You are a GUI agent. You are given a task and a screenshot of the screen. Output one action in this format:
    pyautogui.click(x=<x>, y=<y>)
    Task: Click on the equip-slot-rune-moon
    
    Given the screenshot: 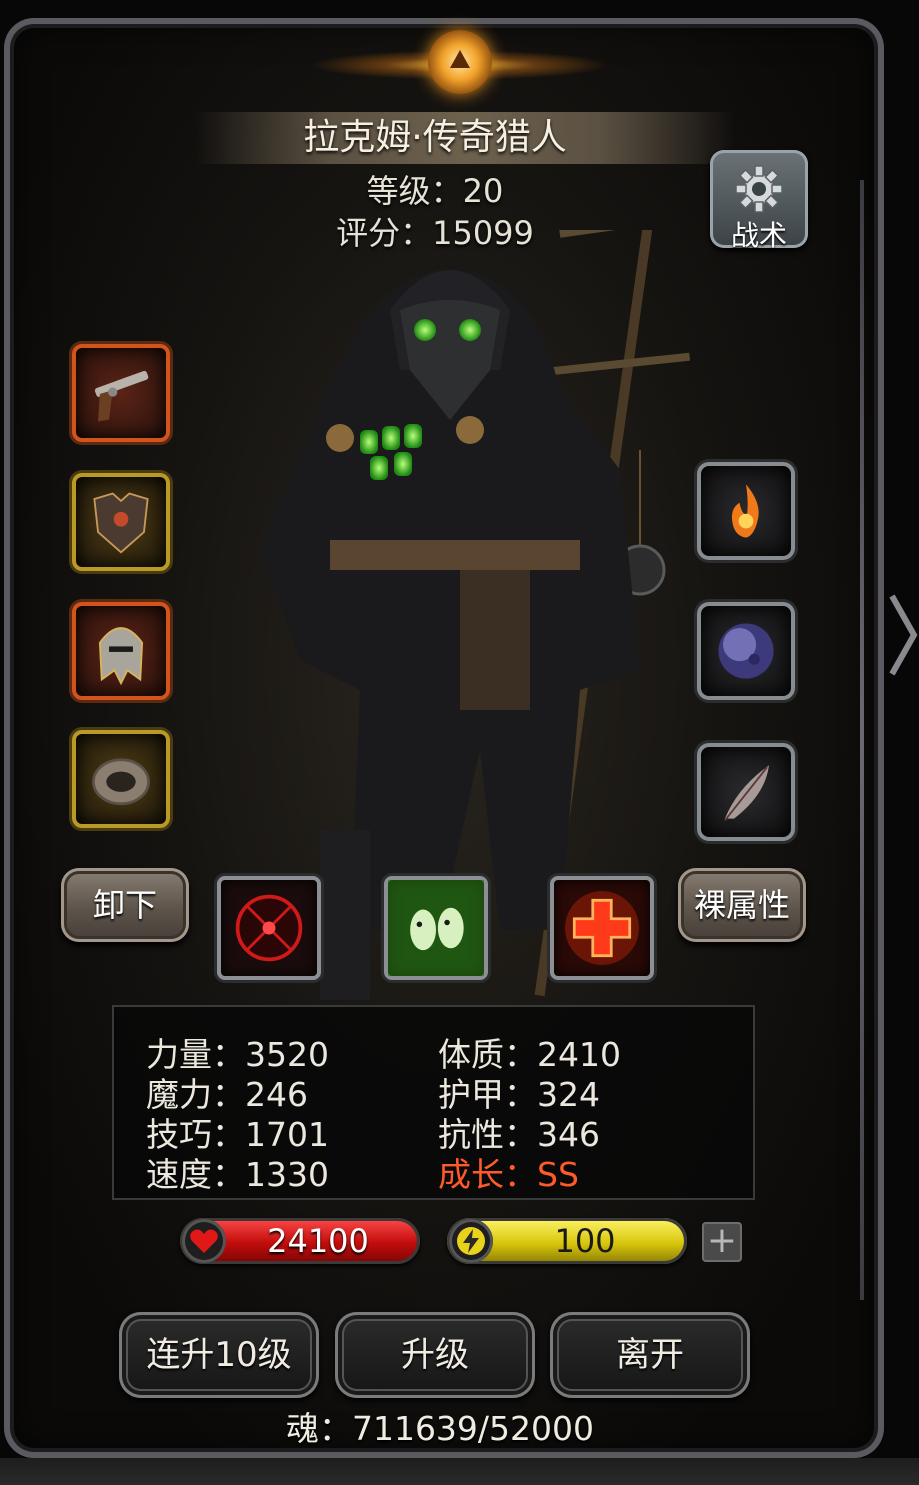 What is the action you would take?
    pyautogui.click(x=746, y=651)
    